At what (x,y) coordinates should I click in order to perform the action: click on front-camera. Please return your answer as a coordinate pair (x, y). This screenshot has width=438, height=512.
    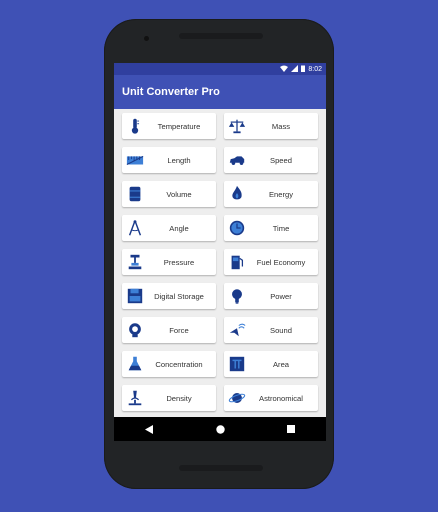
    Looking at the image, I should click on (146, 38).